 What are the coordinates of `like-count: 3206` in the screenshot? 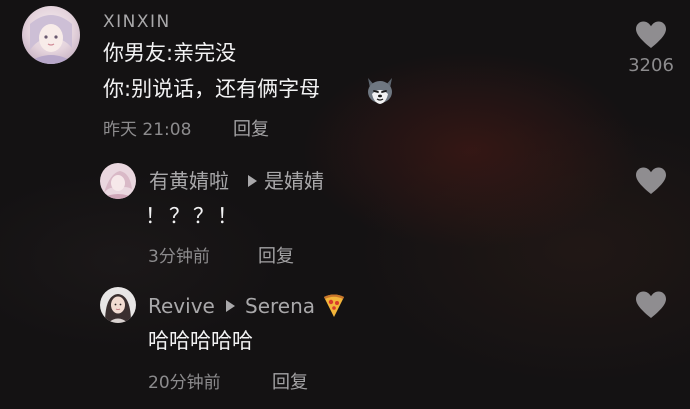 It's located at (651, 65).